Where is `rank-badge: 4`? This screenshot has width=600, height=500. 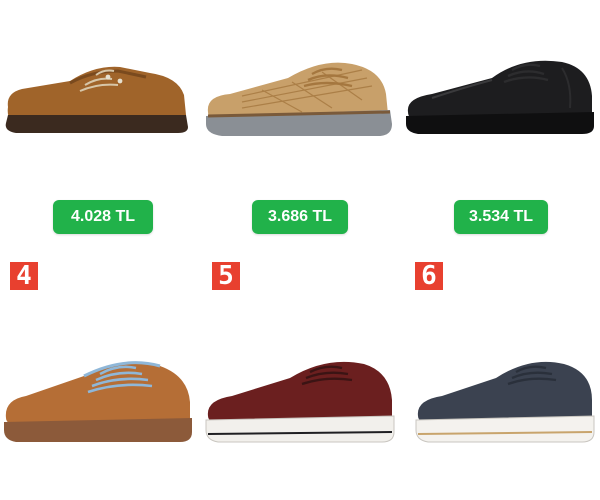
rank-badge: 4 is located at coordinates (24, 276).